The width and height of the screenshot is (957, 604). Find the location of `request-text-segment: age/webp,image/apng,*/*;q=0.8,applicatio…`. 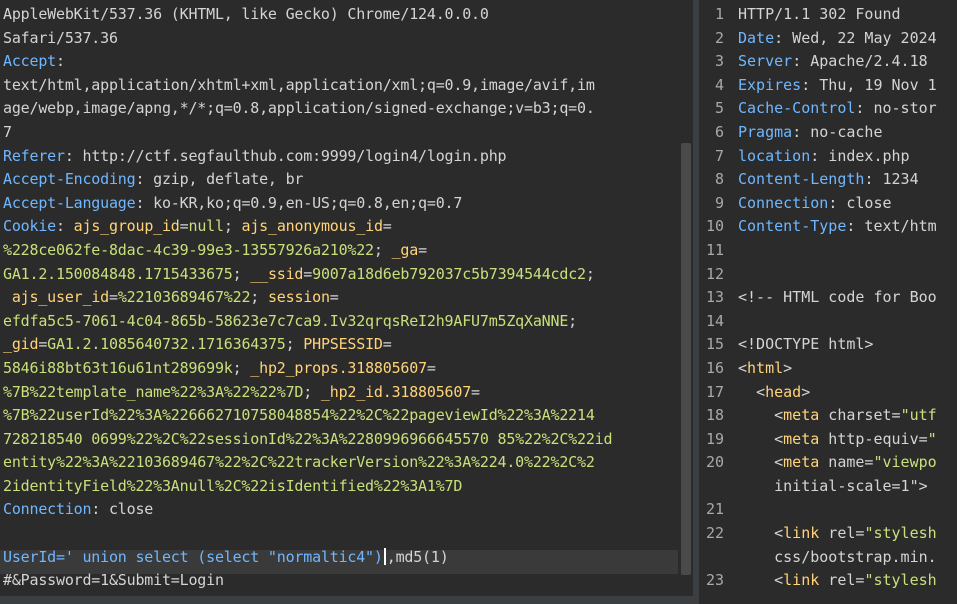

request-text-segment: age/webp,image/apng,*/*;q=0.8,applicatio… is located at coordinates (299, 108).